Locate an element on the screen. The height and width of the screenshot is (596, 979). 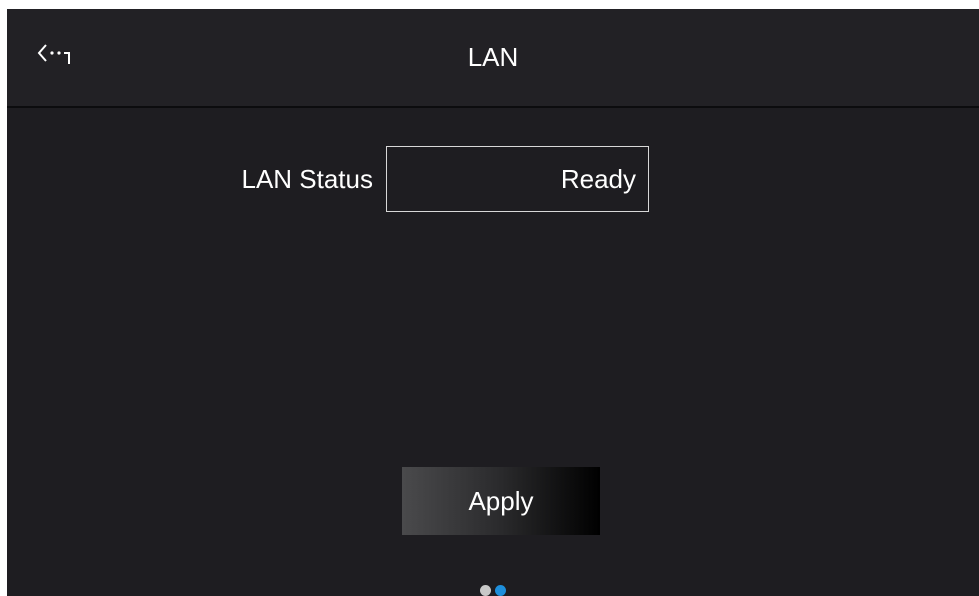
lan-status-label: LAN Status is located at coordinates (307, 179).